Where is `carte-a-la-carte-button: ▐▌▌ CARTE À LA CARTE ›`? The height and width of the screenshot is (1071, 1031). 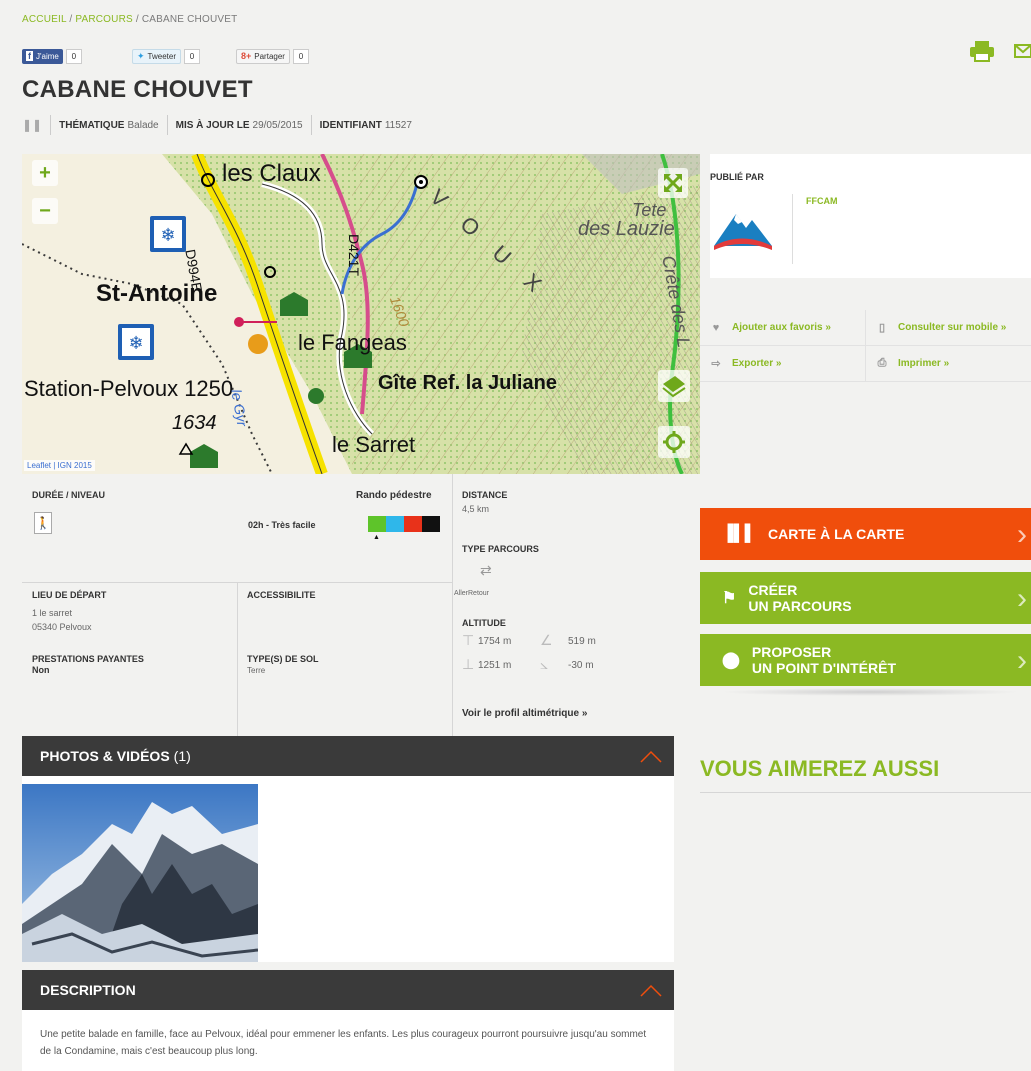 carte-a-la-carte-button: ▐▌▌ CARTE À LA CARTE › is located at coordinates (865, 534).